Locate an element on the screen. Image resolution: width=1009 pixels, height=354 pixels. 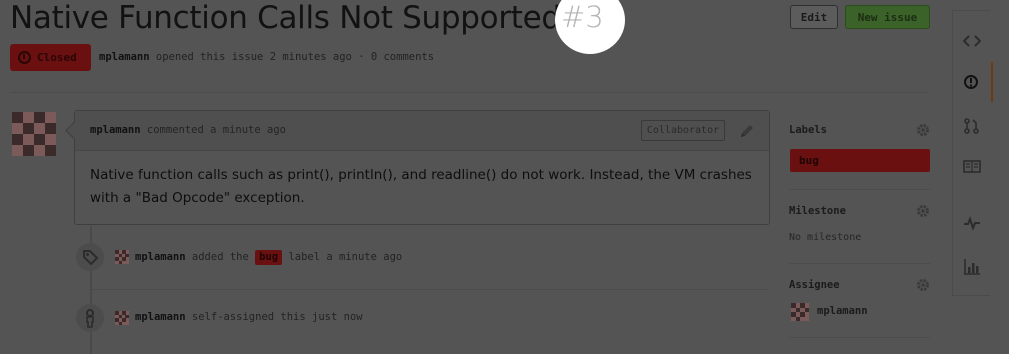
nav-pull-requests is located at coordinates (972, 125).